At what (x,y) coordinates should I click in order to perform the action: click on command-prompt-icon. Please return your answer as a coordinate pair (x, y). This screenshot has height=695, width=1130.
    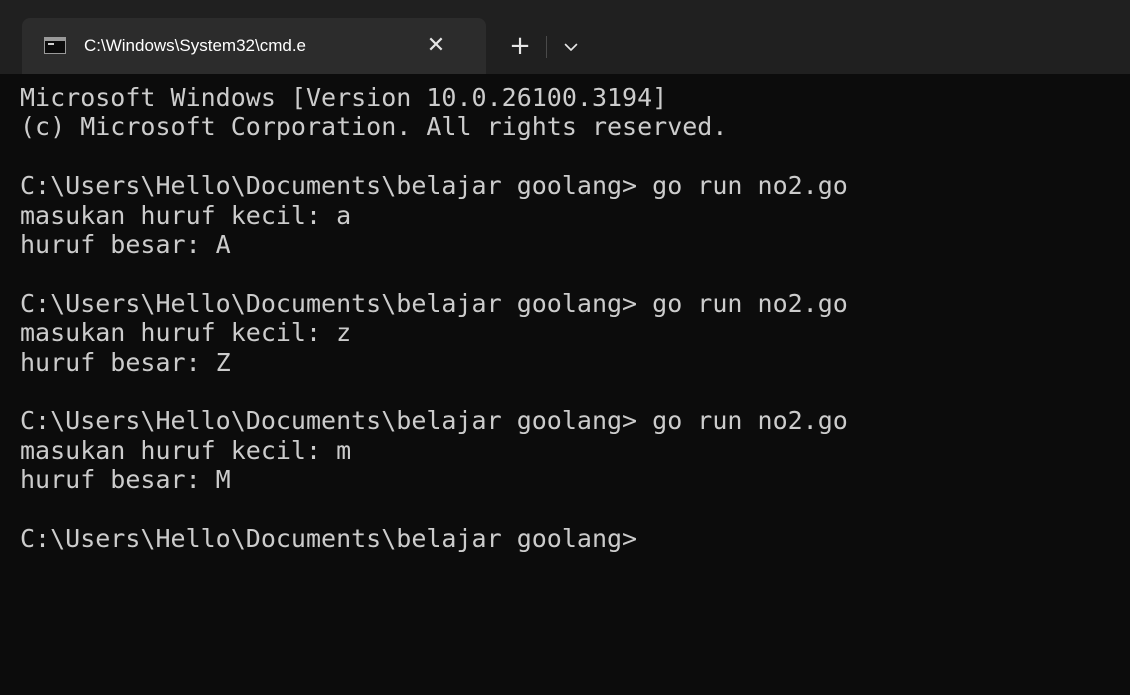
    Looking at the image, I should click on (55, 45).